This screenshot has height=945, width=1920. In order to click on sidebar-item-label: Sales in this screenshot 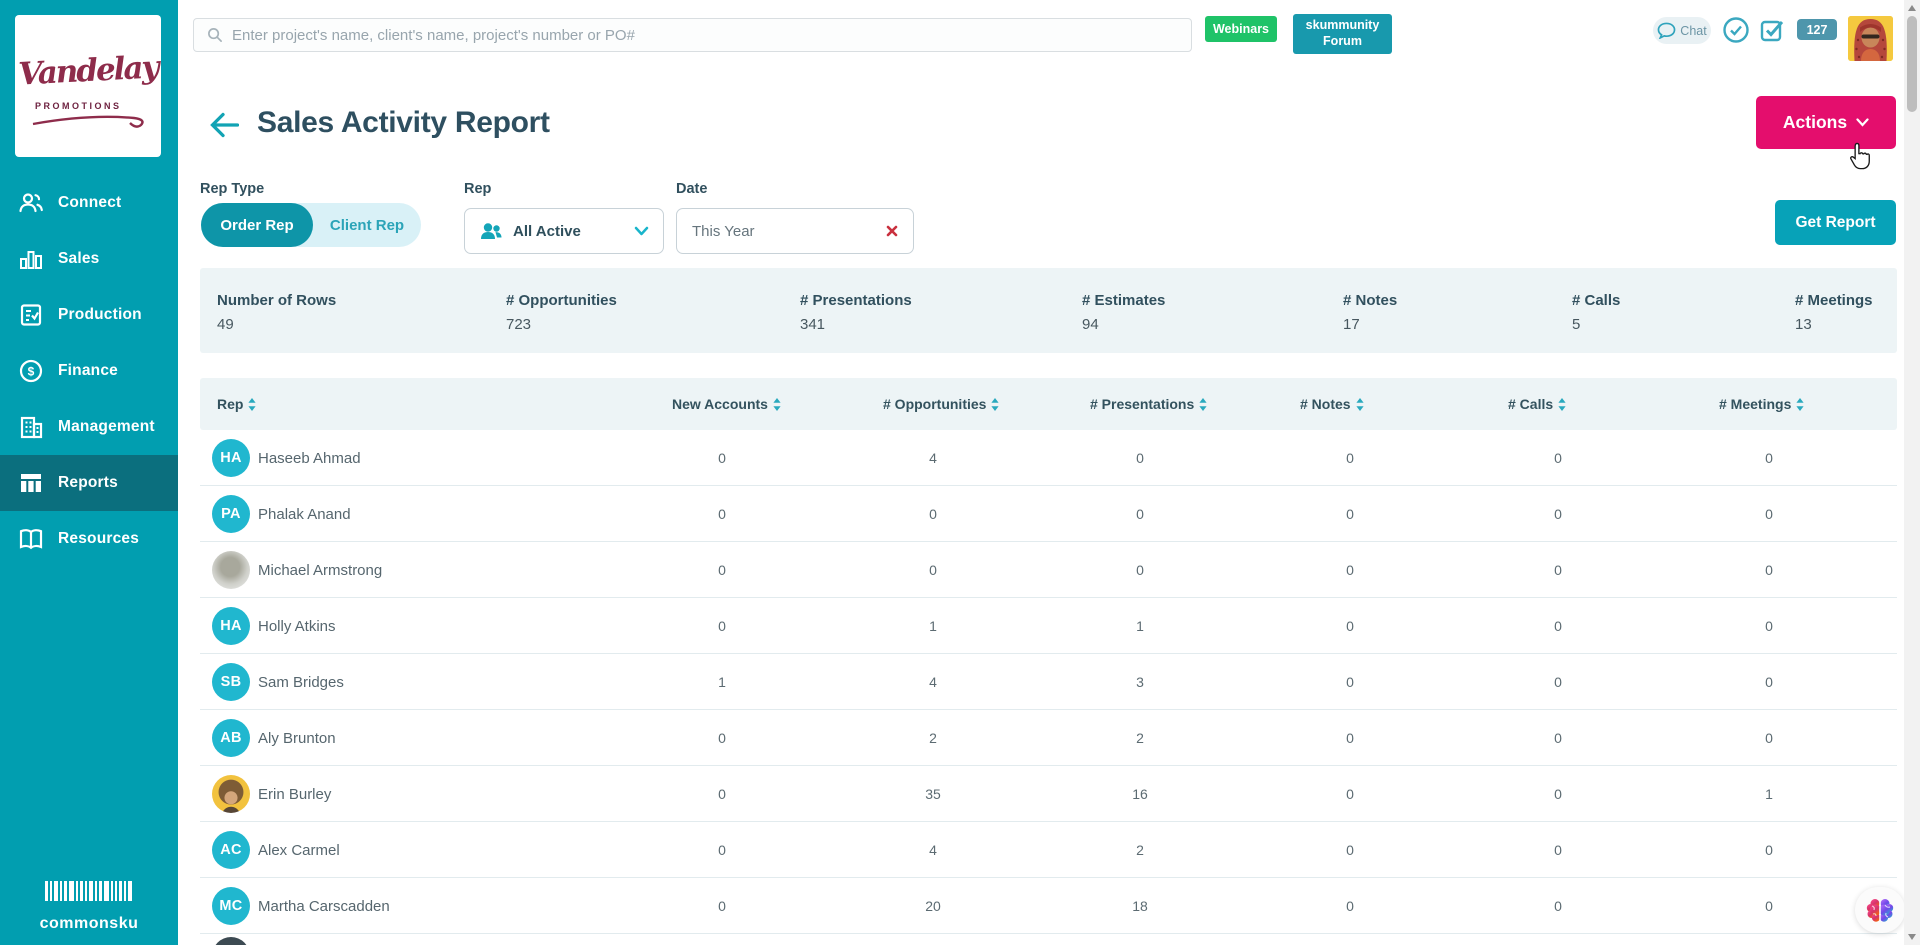, I will do `click(79, 258)`.